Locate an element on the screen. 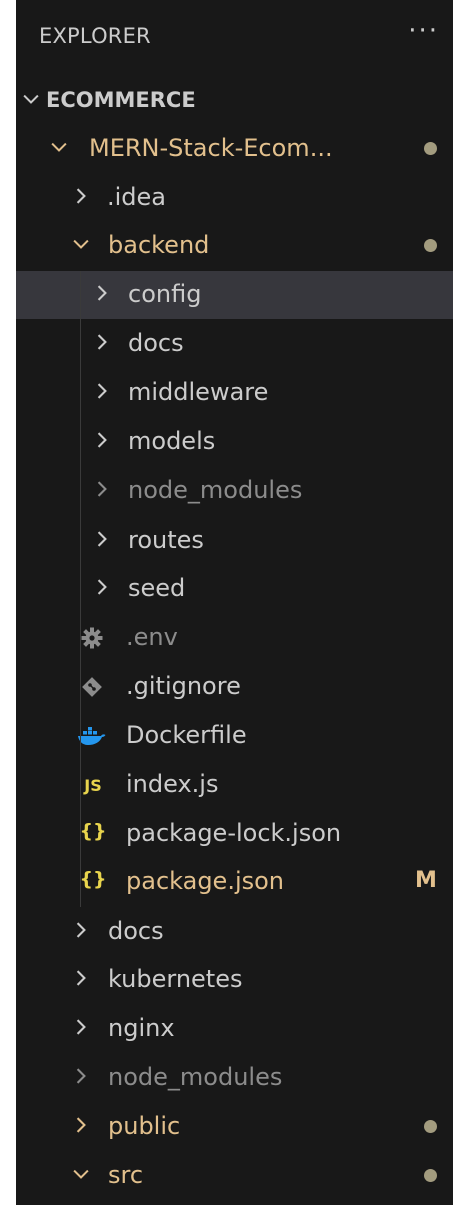 The image size is (469, 1205). tree-item-env: .env is located at coordinates (234, 638).